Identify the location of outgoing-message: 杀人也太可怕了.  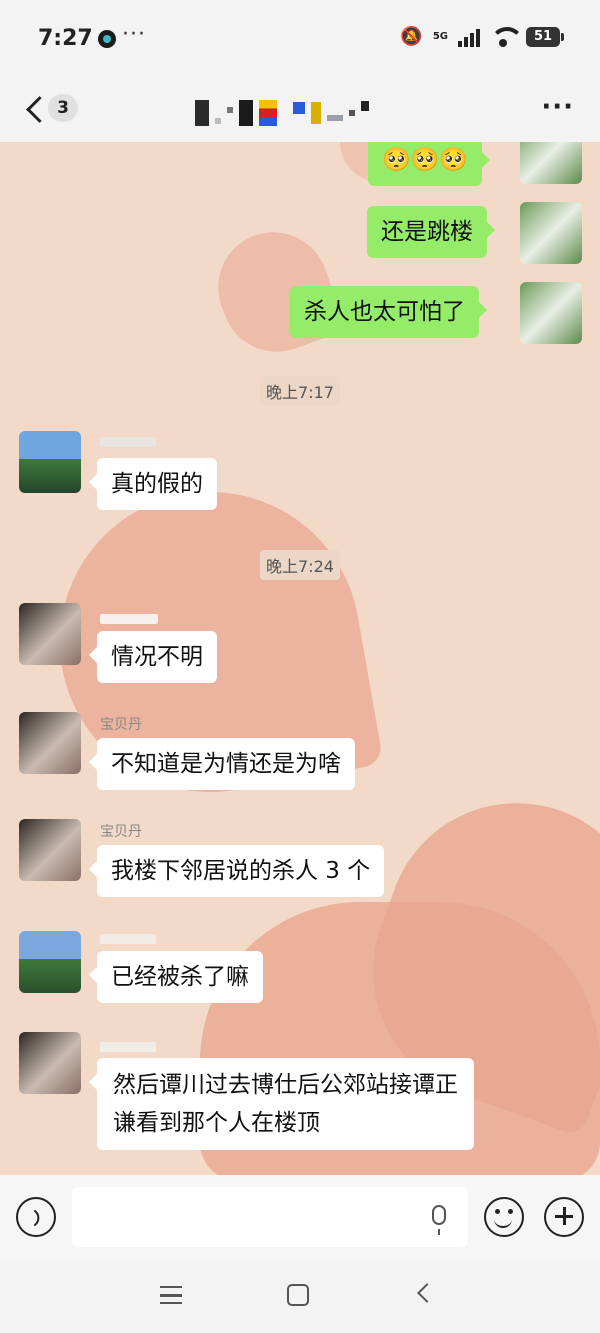
(388, 312).